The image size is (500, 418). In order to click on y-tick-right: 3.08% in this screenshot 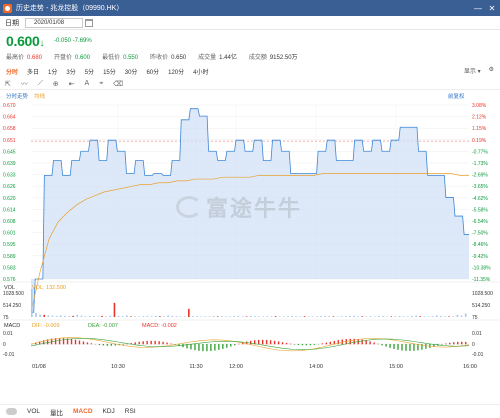, I will do `click(479, 106)`.